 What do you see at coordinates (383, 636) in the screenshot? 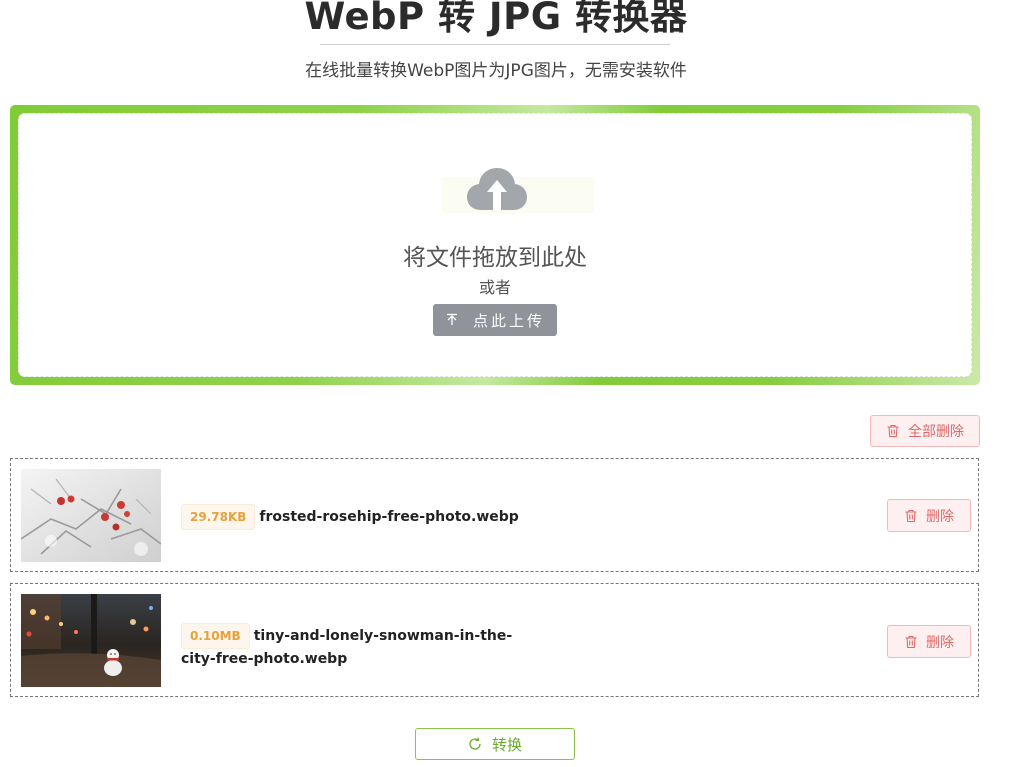
I see `file-name: tiny-and-lonely-snowman-in-the-` at bounding box center [383, 636].